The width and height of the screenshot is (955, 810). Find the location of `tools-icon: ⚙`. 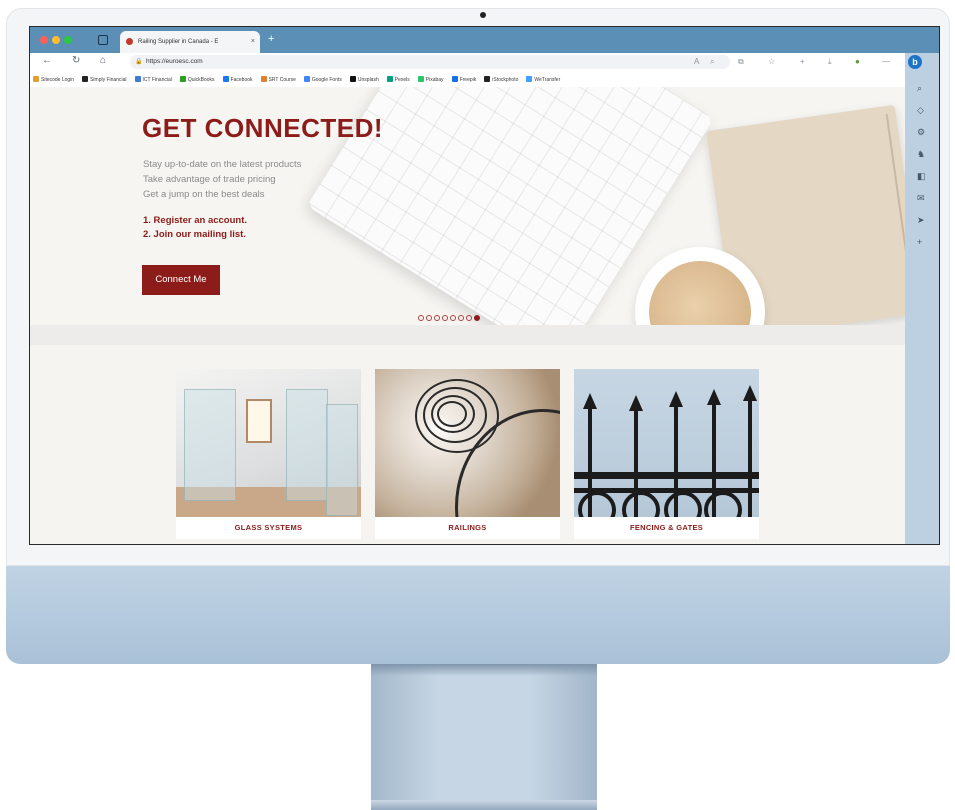

tools-icon: ⚙ is located at coordinates (921, 132).